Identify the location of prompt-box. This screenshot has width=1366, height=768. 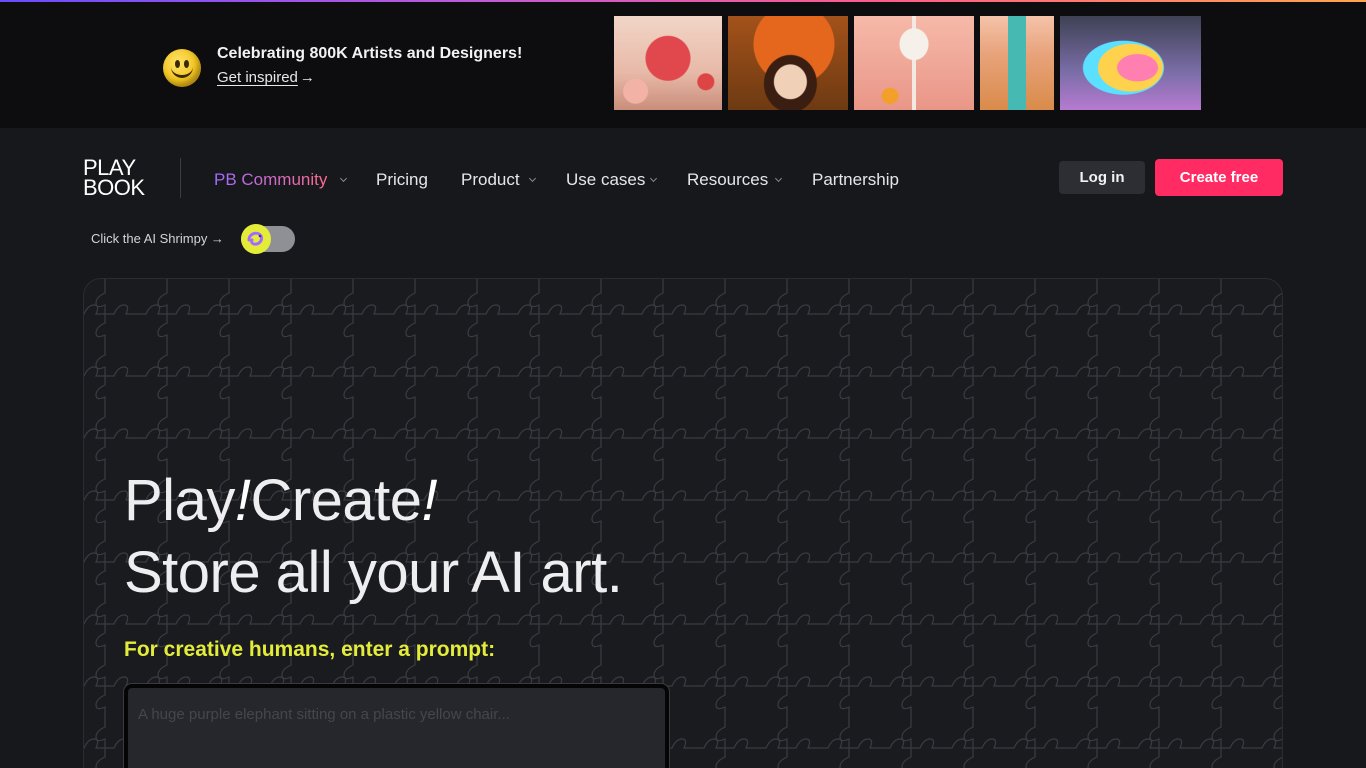
(396, 726).